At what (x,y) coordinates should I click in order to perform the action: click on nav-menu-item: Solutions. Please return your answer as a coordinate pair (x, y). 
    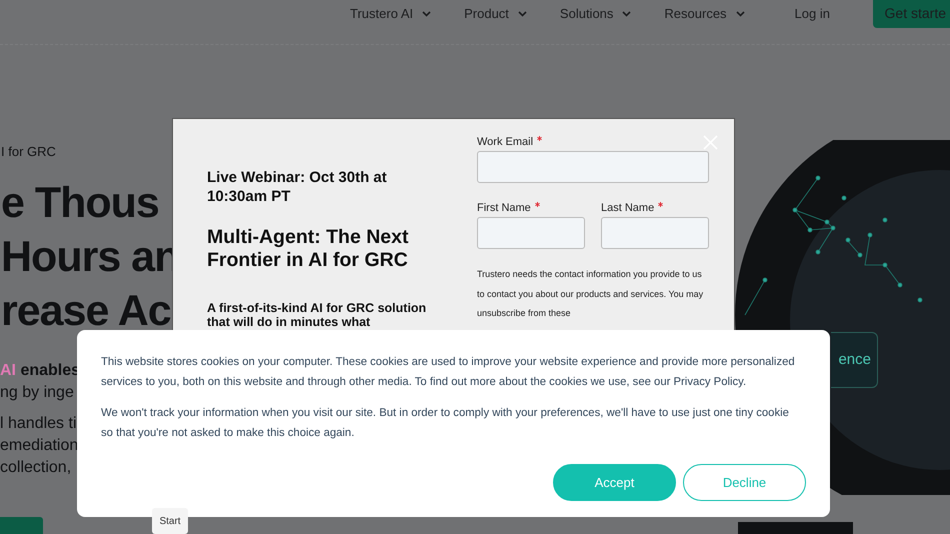
    Looking at the image, I should click on (596, 14).